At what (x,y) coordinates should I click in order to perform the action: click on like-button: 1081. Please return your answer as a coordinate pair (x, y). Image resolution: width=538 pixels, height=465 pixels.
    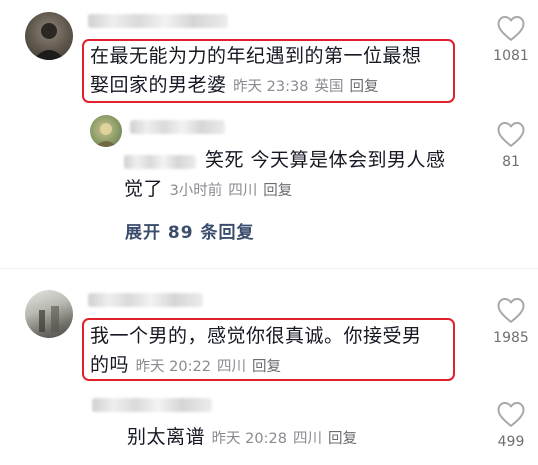
    Looking at the image, I should click on (509, 39).